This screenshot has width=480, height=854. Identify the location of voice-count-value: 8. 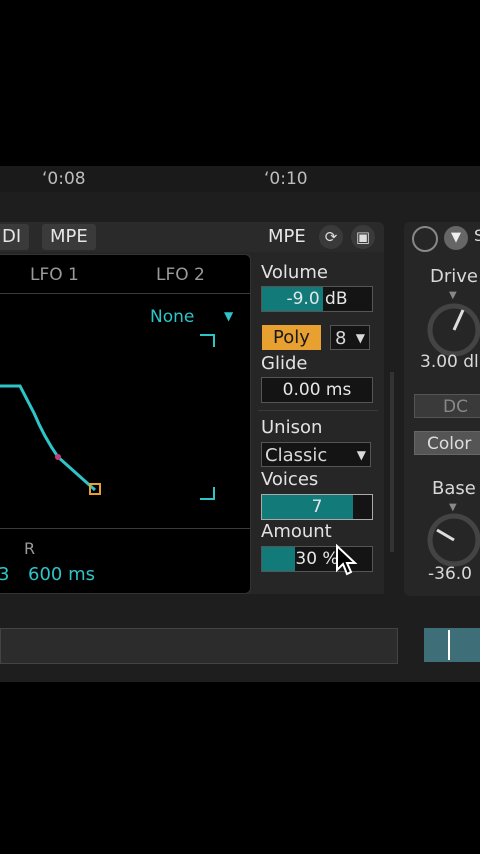
(341, 338).